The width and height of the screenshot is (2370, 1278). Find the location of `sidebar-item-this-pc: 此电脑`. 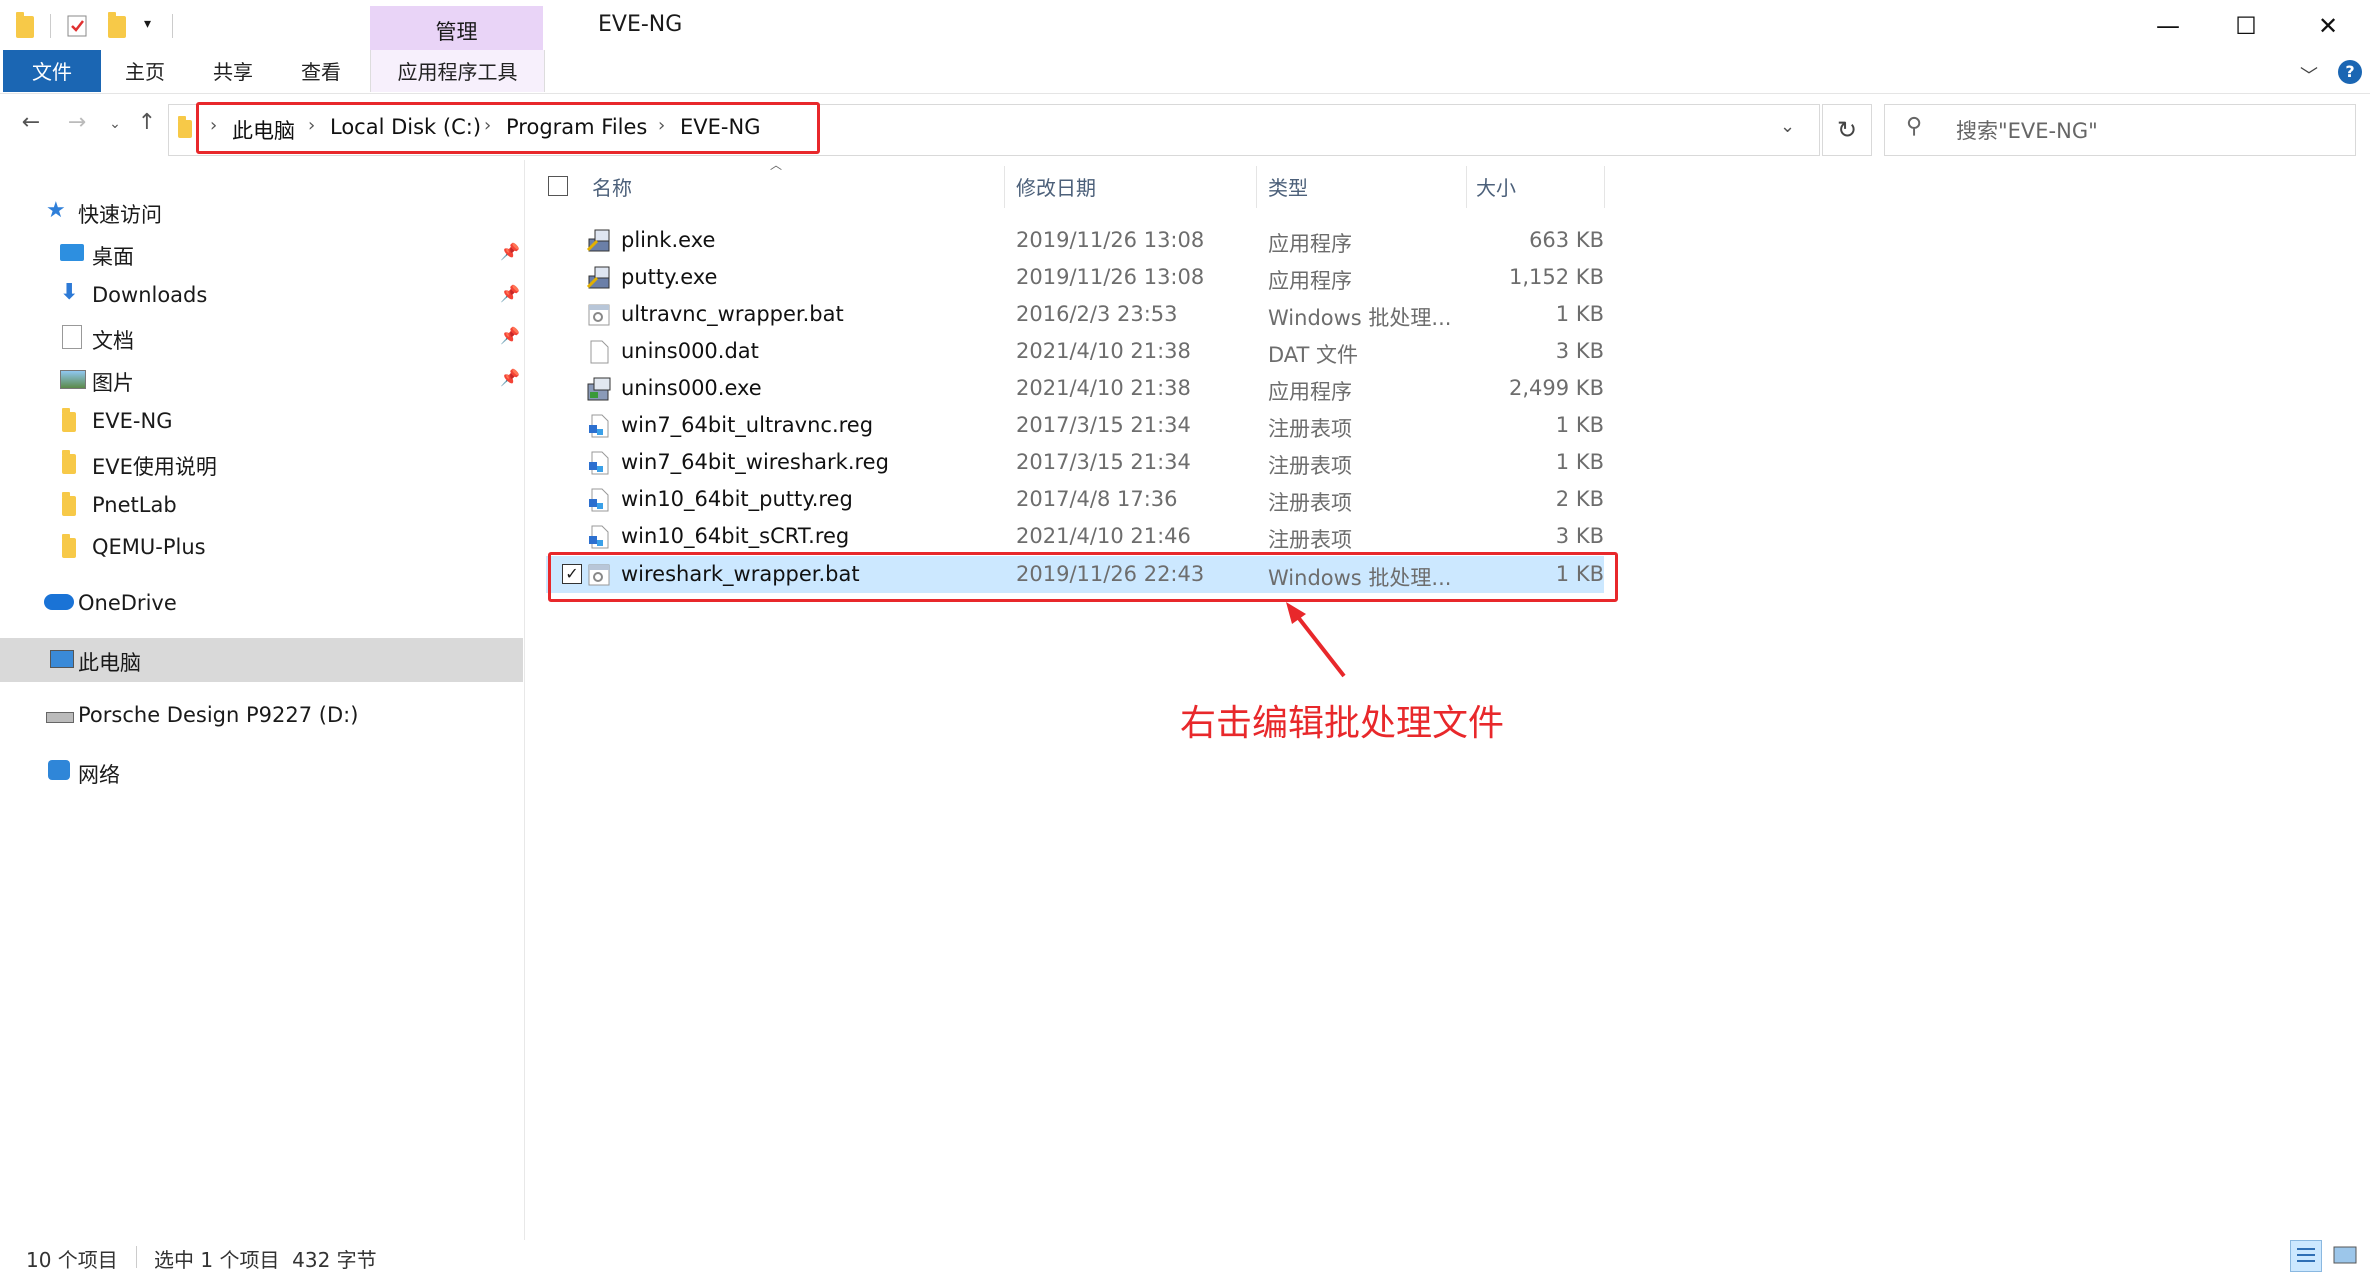

sidebar-item-this-pc: 此电脑 is located at coordinates (261, 660).